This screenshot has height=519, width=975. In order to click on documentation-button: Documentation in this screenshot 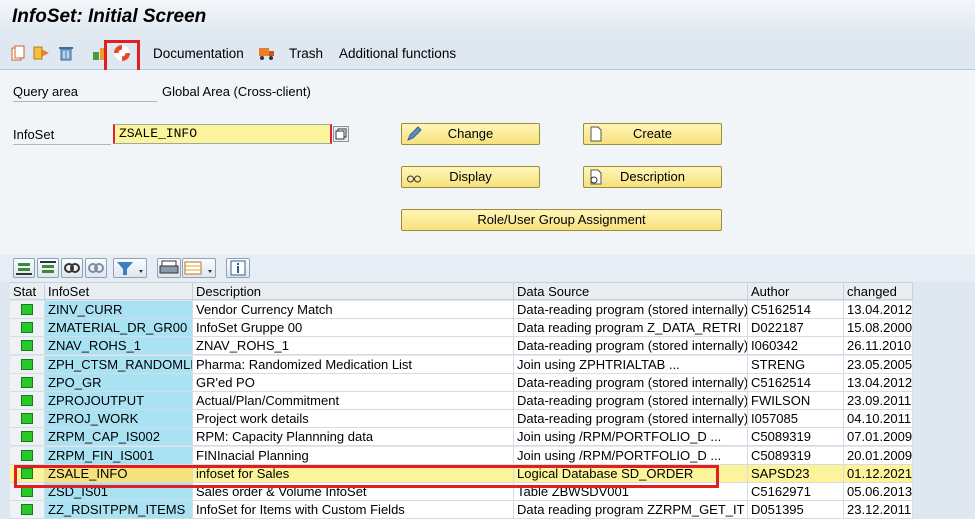, I will do `click(198, 53)`.